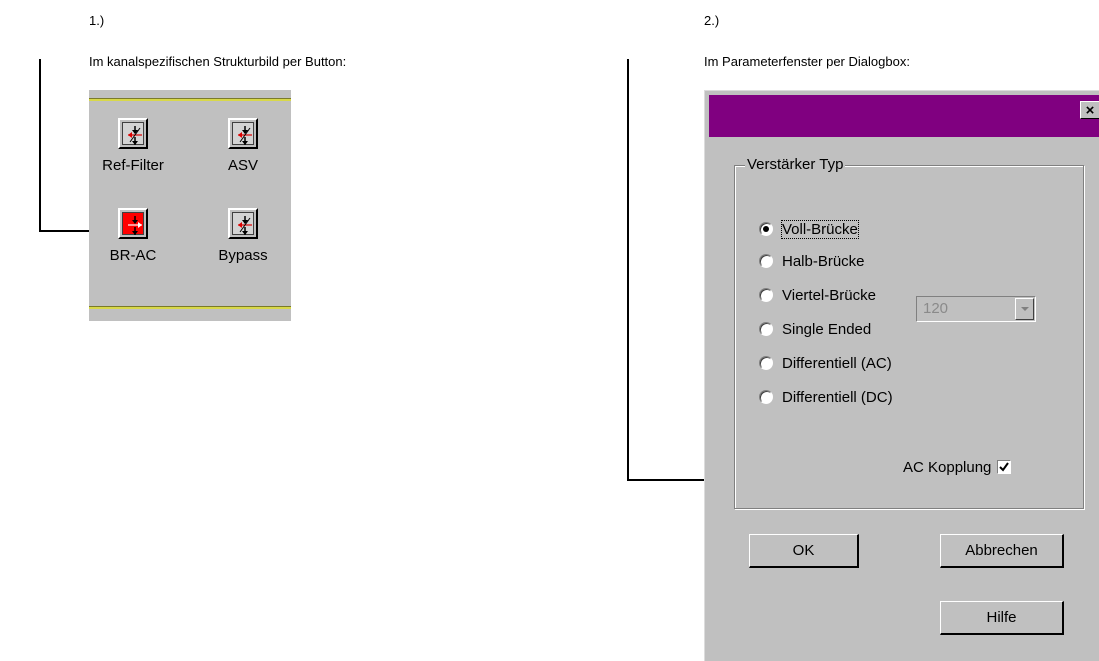 The image size is (1099, 661). What do you see at coordinates (1002, 551) in the screenshot?
I see `cancel-button: Abbrechen` at bounding box center [1002, 551].